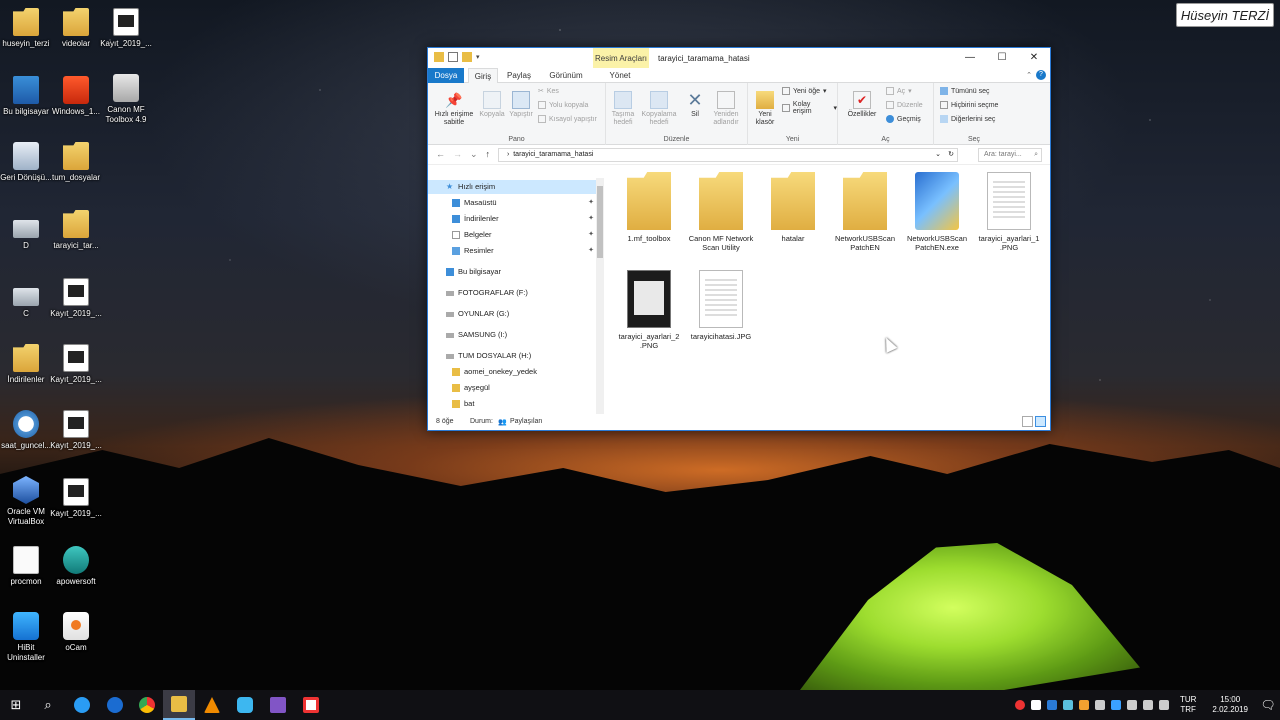  Describe the element at coordinates (512, 187) in the screenshot. I see `nav-item-quick-access: ★ Hızlı erişim` at that location.